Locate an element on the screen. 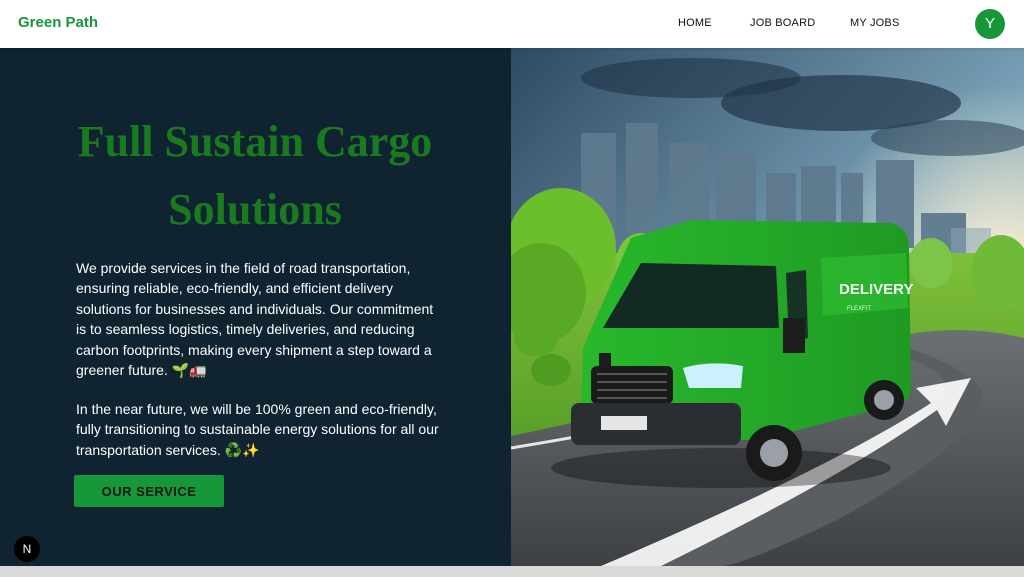 This screenshot has width=1024, height=577. our-service-button: OUR SERVICE is located at coordinates (149, 491).